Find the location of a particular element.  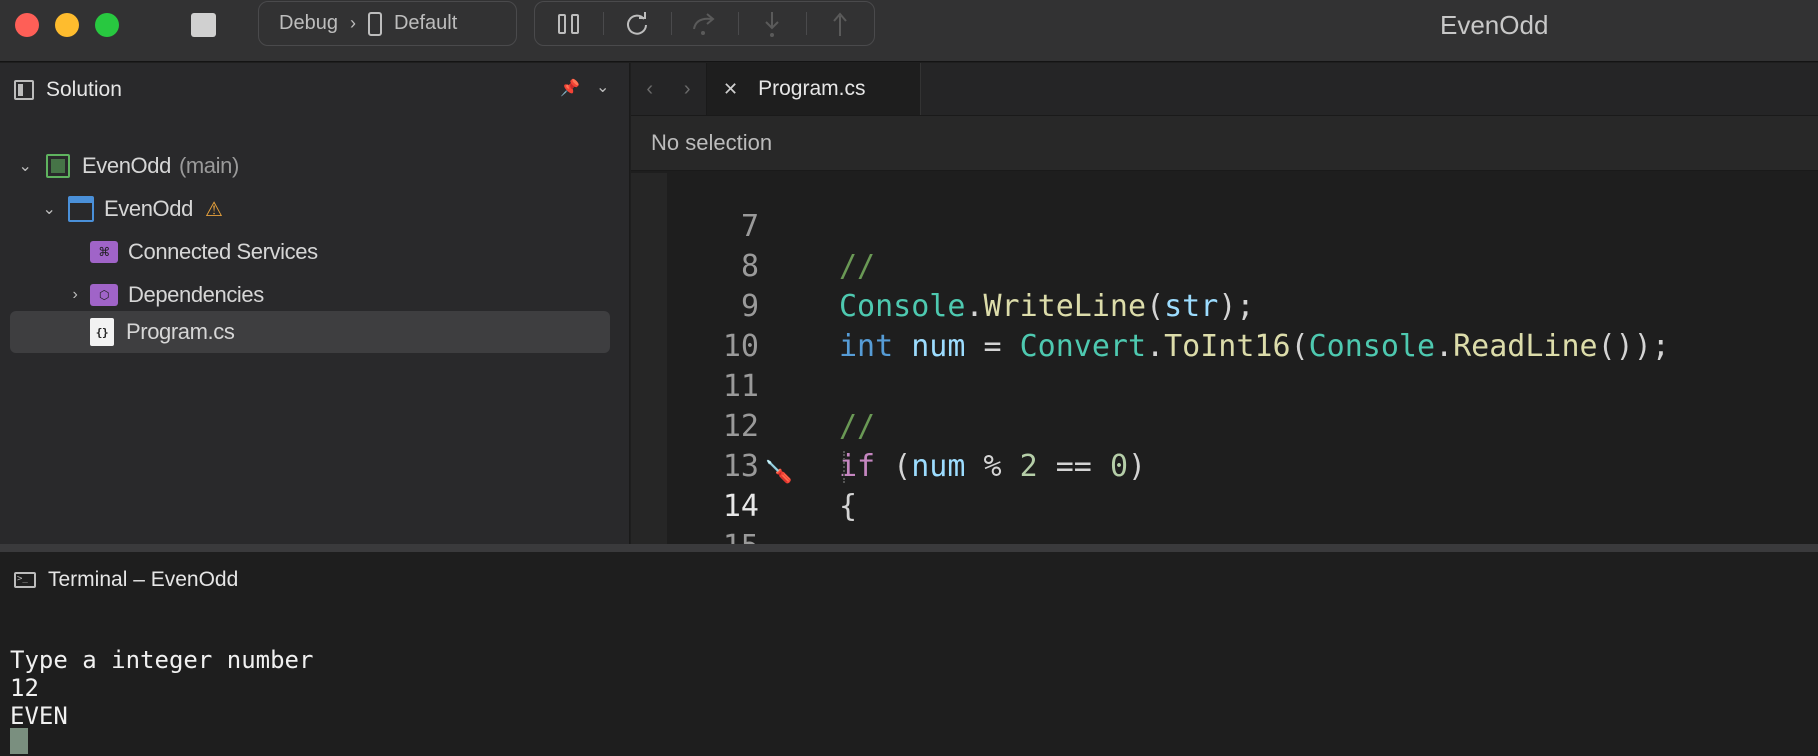

code-line: 7 // is located at coordinates (771, 228).